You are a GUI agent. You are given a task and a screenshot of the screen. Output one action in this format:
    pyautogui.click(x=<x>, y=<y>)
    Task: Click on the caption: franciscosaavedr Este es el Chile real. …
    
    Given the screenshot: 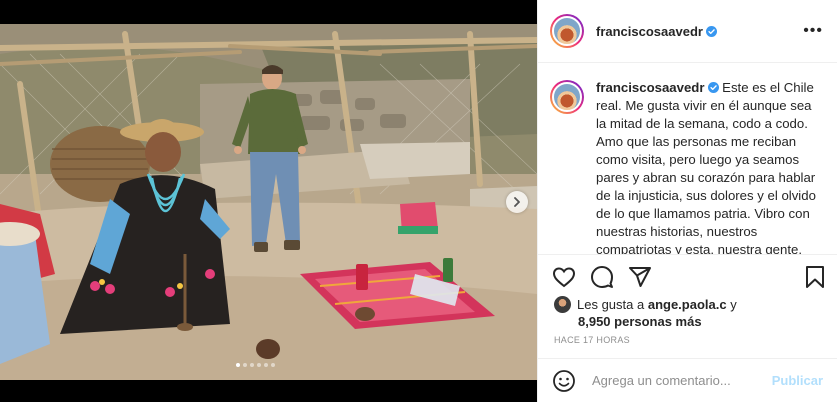 What is the action you would take?
    pyautogui.click(x=709, y=166)
    